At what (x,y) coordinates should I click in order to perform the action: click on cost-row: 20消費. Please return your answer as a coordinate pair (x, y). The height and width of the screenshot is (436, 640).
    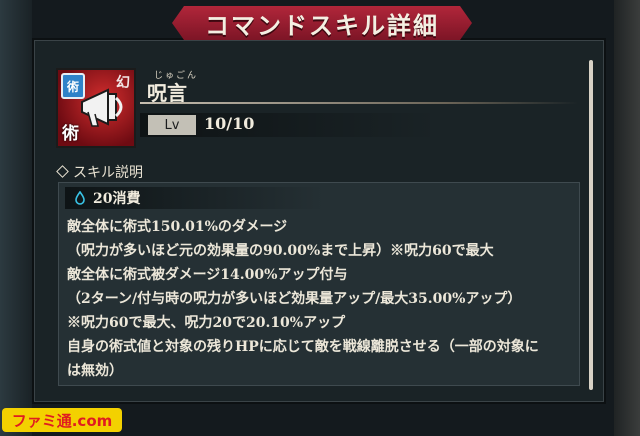
    Looking at the image, I should click on (195, 198).